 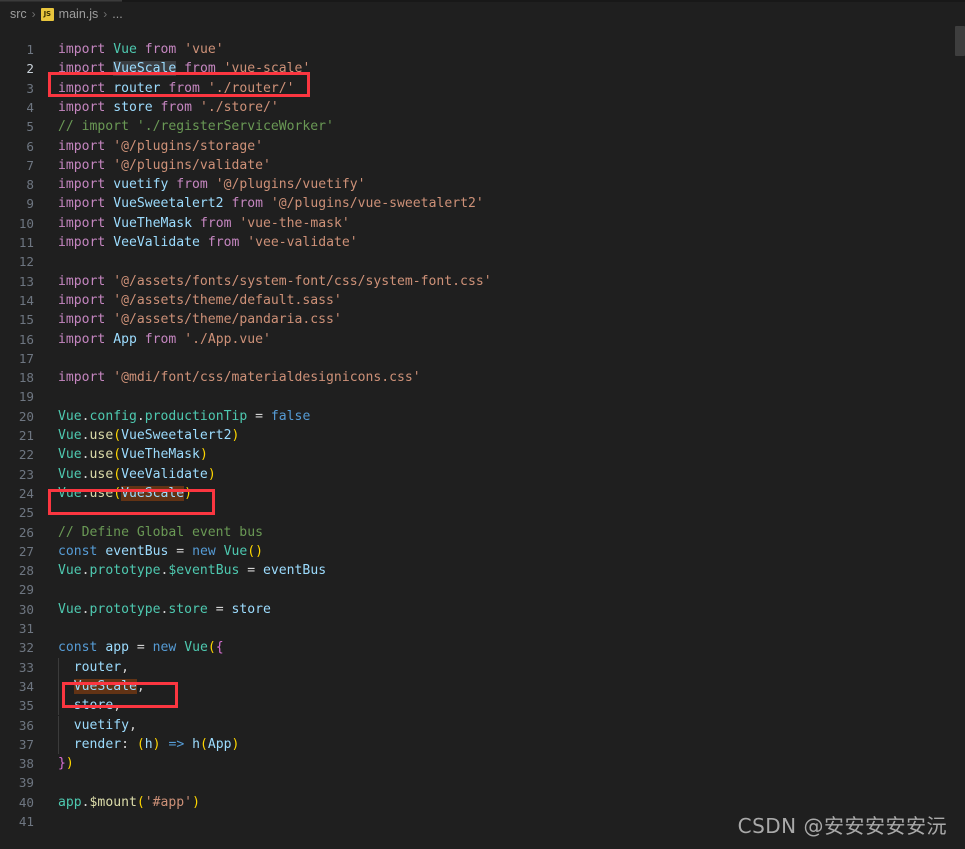 What do you see at coordinates (26, 242) in the screenshot?
I see `line-number: 11` at bounding box center [26, 242].